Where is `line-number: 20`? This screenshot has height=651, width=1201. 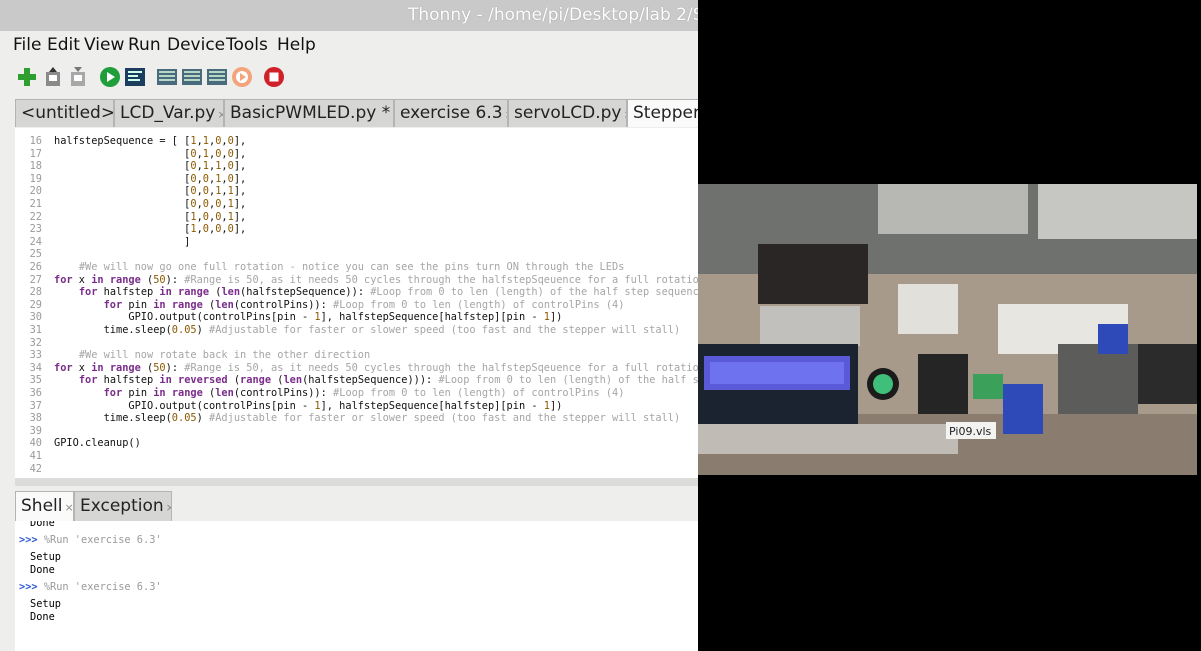 line-number: 20 is located at coordinates (35, 191).